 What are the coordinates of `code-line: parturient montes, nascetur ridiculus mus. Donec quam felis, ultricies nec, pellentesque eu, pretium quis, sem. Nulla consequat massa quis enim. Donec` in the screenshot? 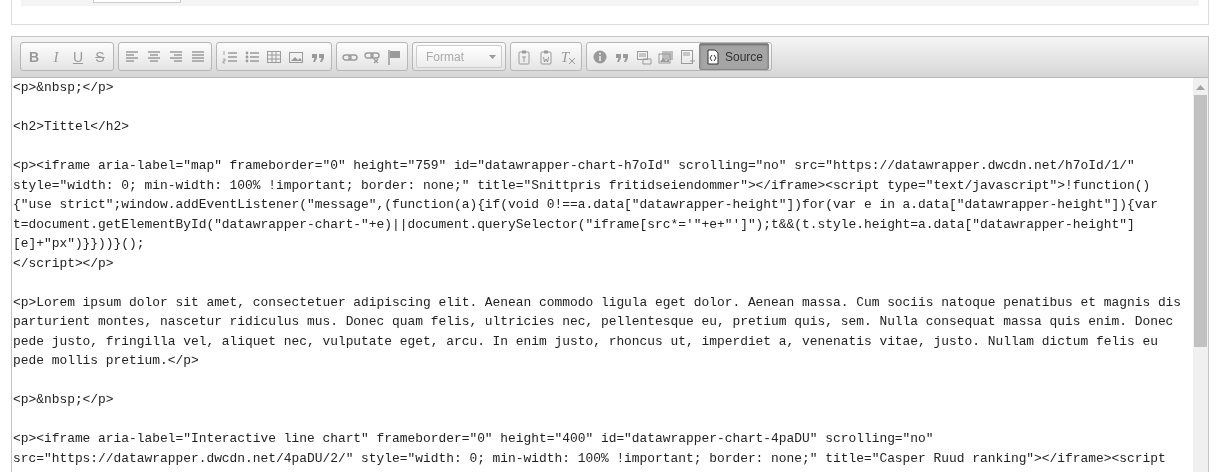 It's located at (594, 322).